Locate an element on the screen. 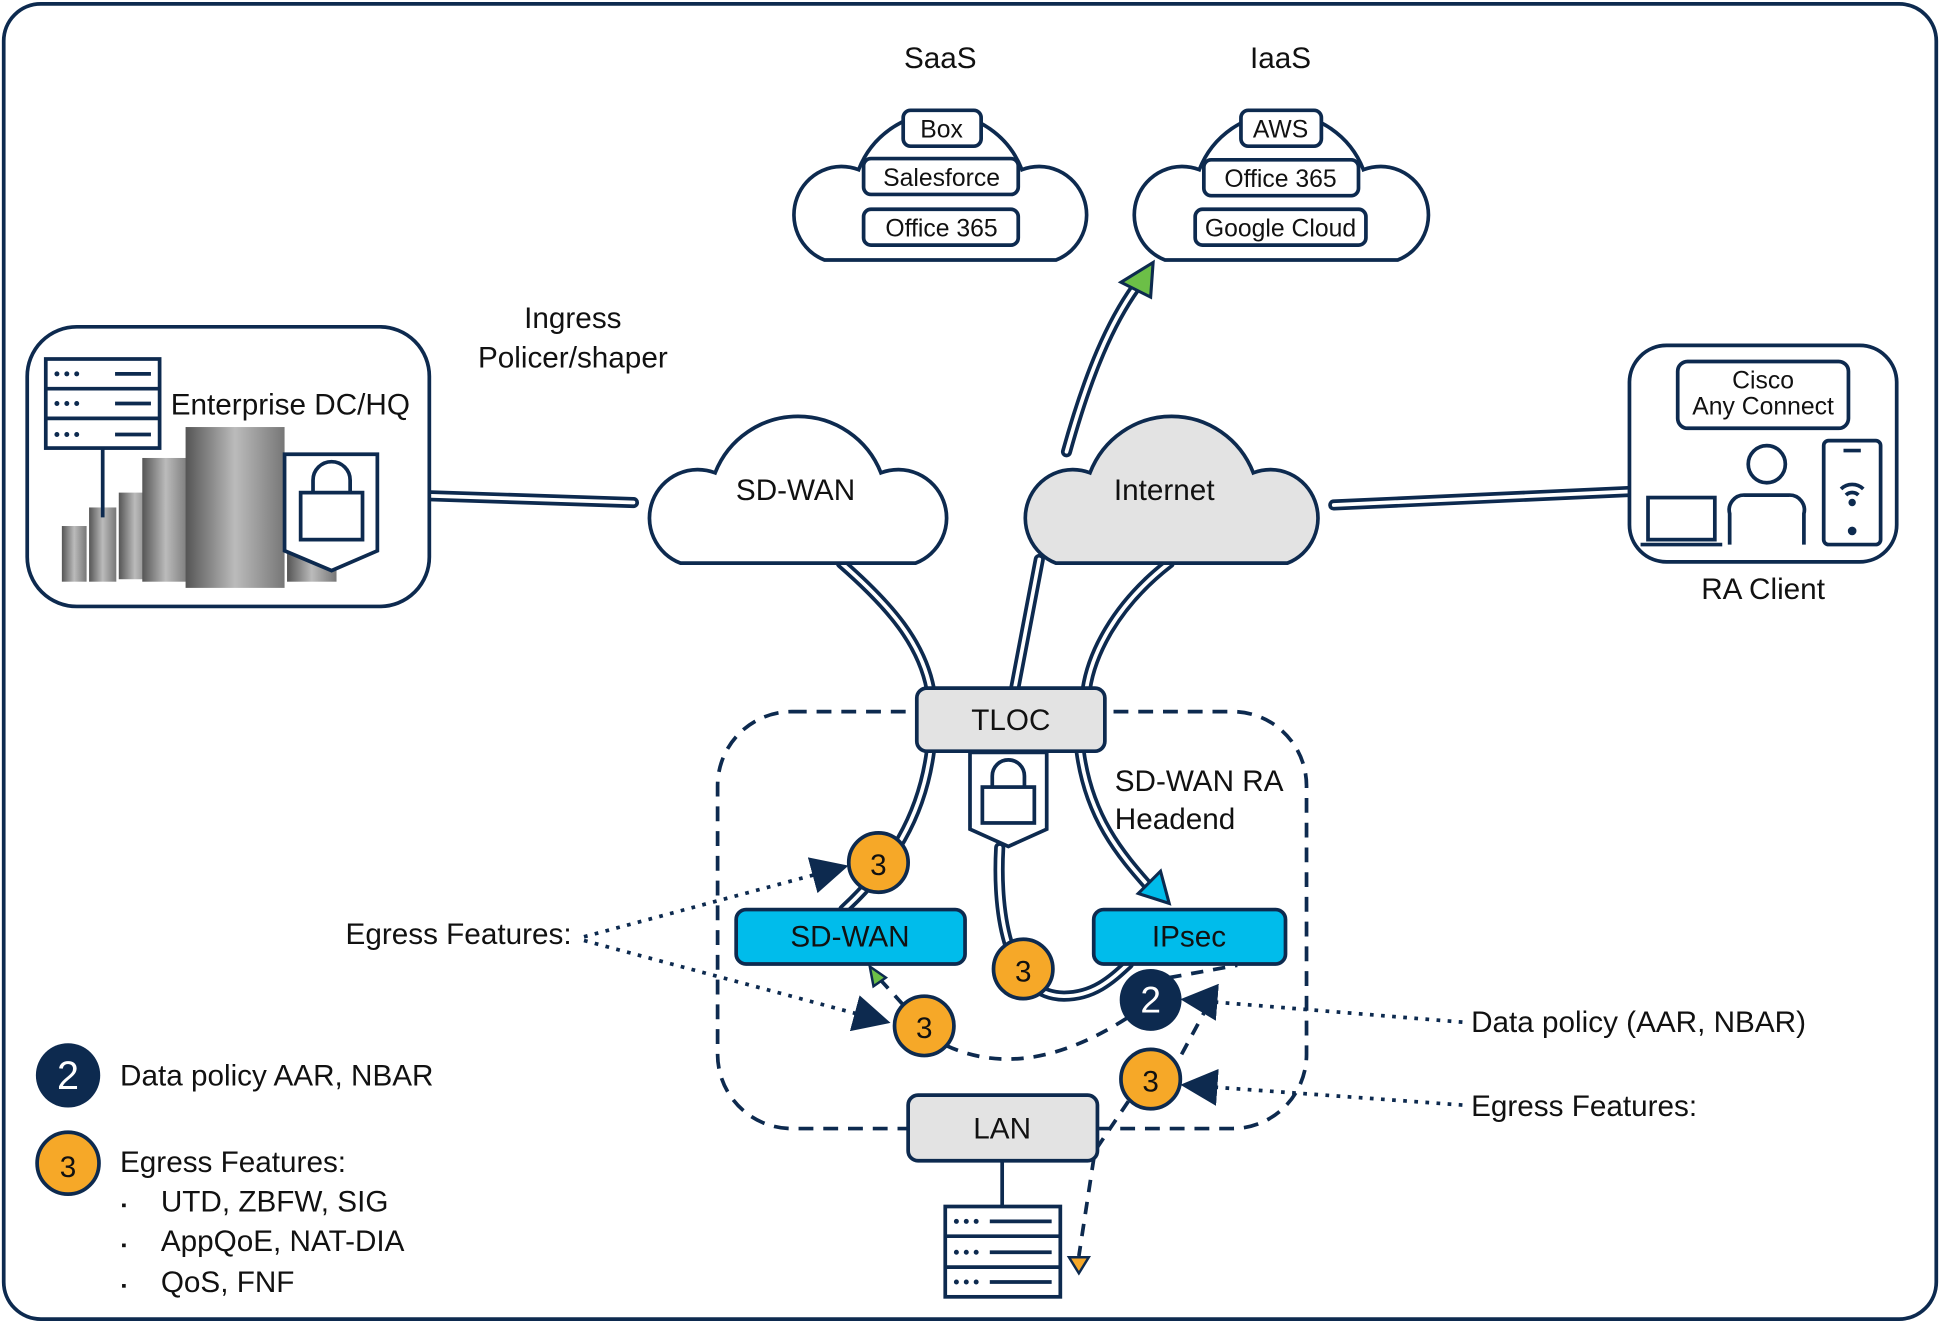 The height and width of the screenshot is (1323, 1940). ipsec-tunnel-box: IPsec is located at coordinates (1189, 936).